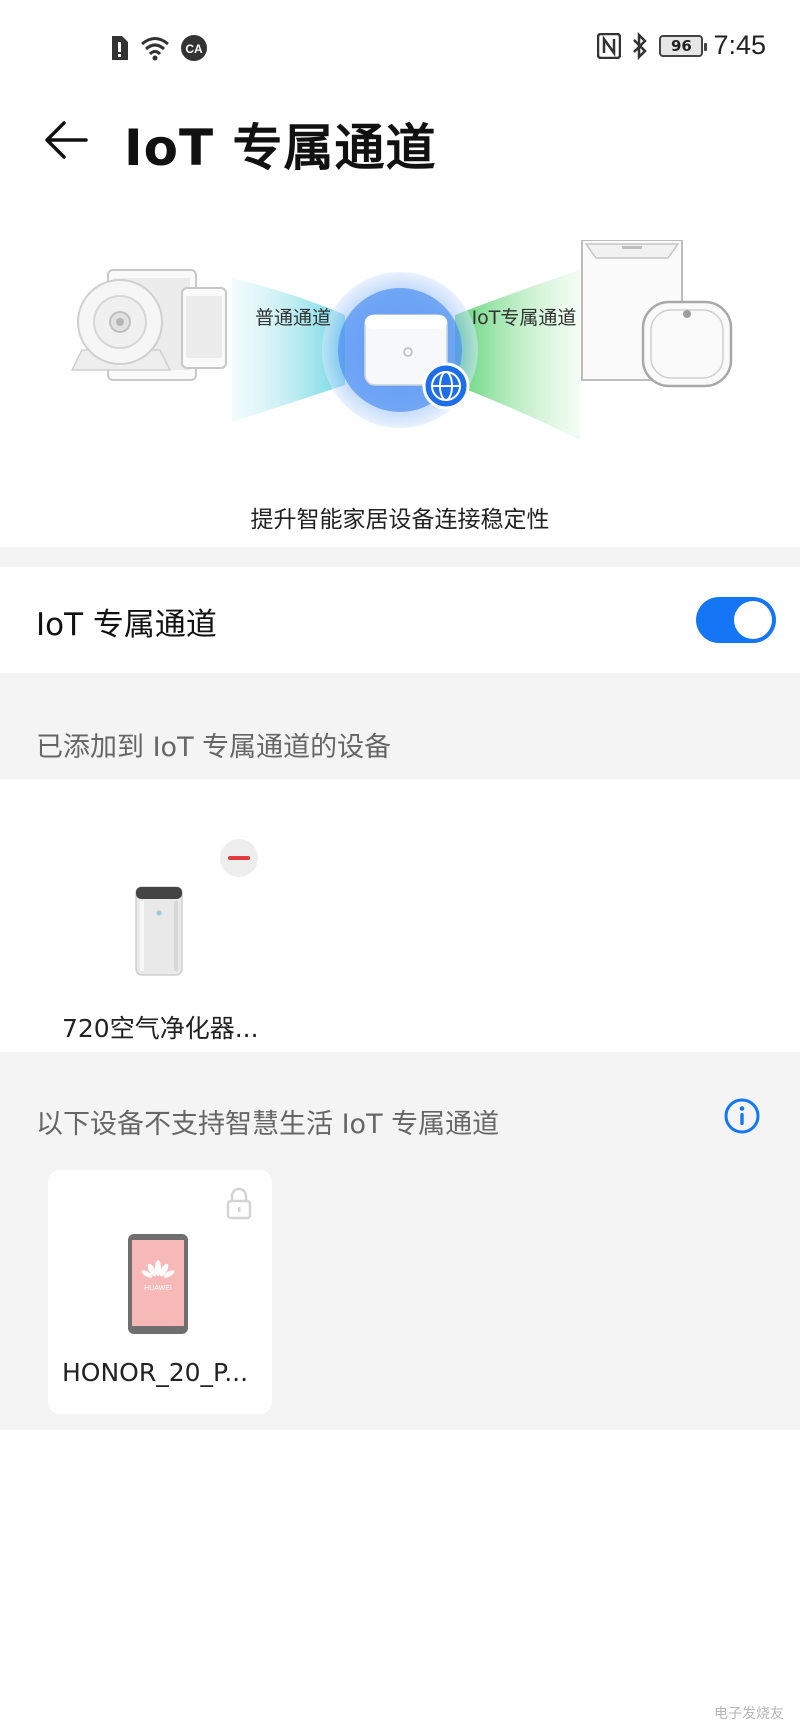 This screenshot has height=1733, width=800. I want to click on battery-level: 96, so click(681, 45).